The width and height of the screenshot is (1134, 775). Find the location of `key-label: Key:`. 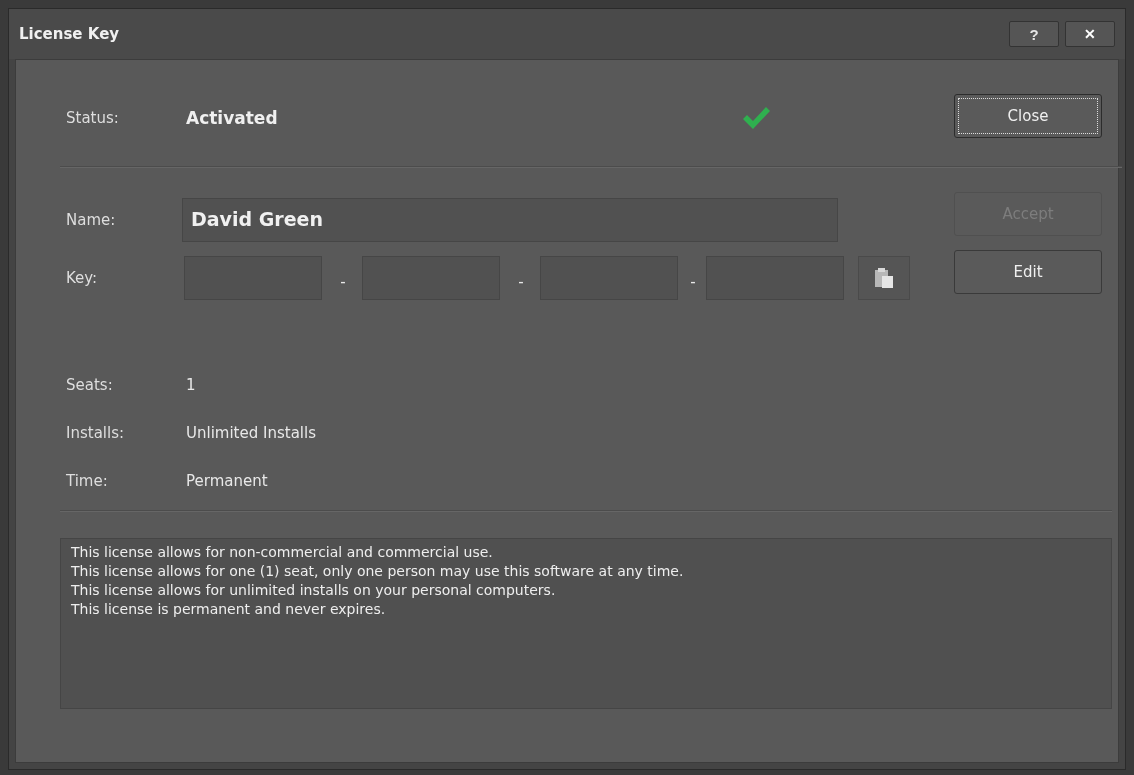

key-label: Key: is located at coordinates (82, 278).